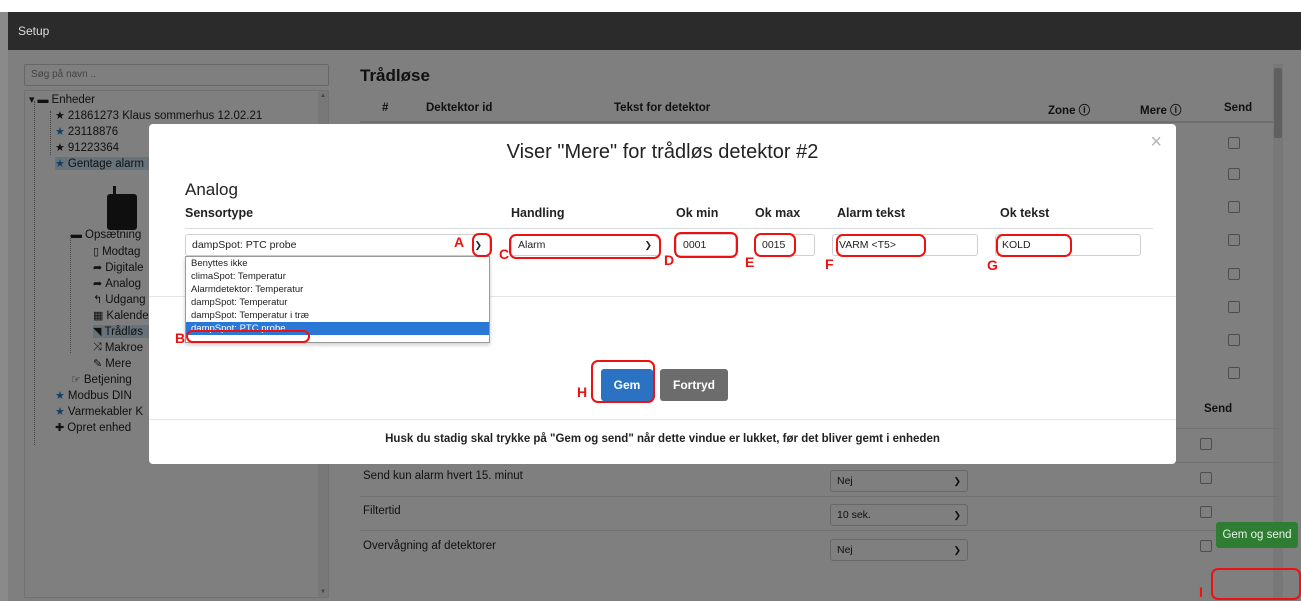 The image size is (1301, 601). What do you see at coordinates (248, 336) in the screenshot?
I see `annotation-box-b` at bounding box center [248, 336].